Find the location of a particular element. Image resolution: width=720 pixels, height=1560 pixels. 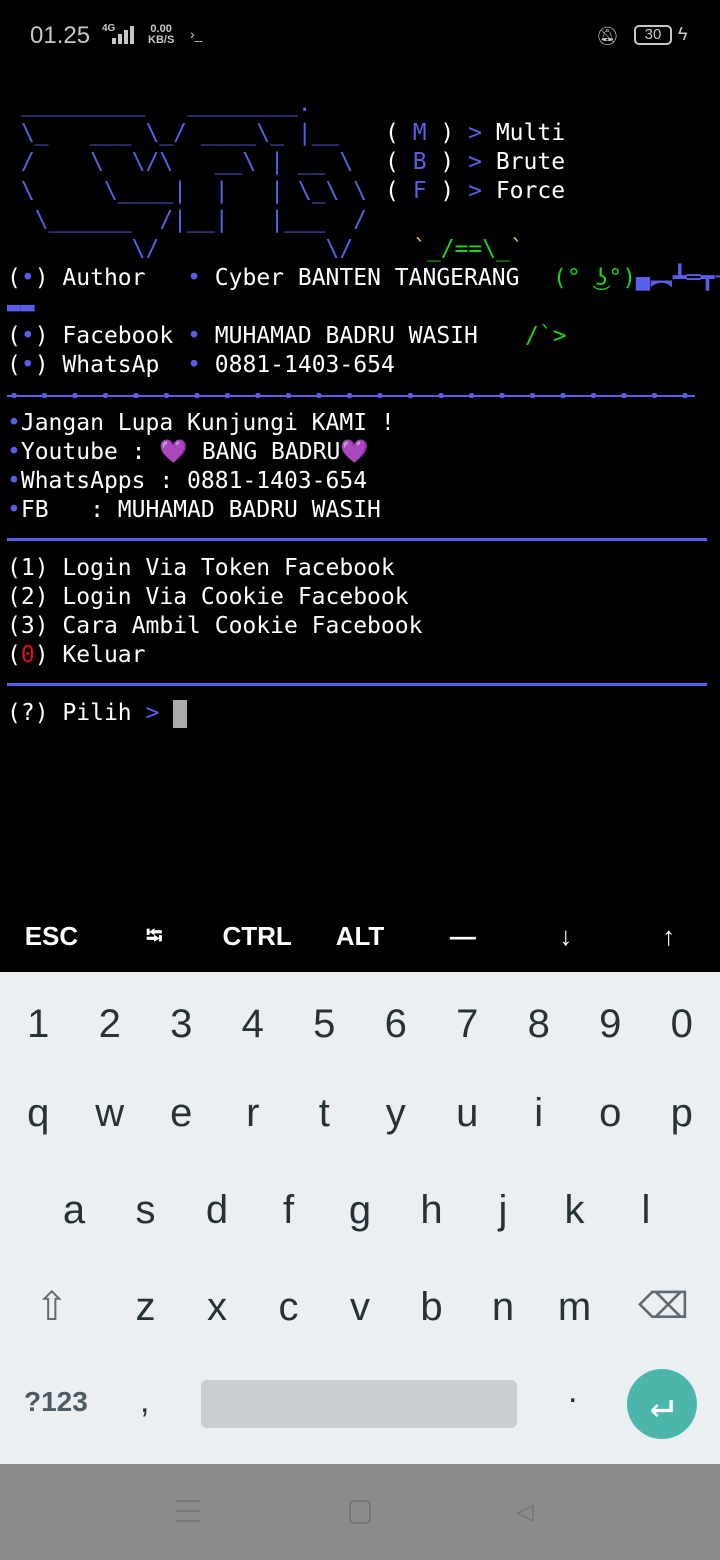

menu-item: (1) Login Via Token Facebook is located at coordinates (201, 568).